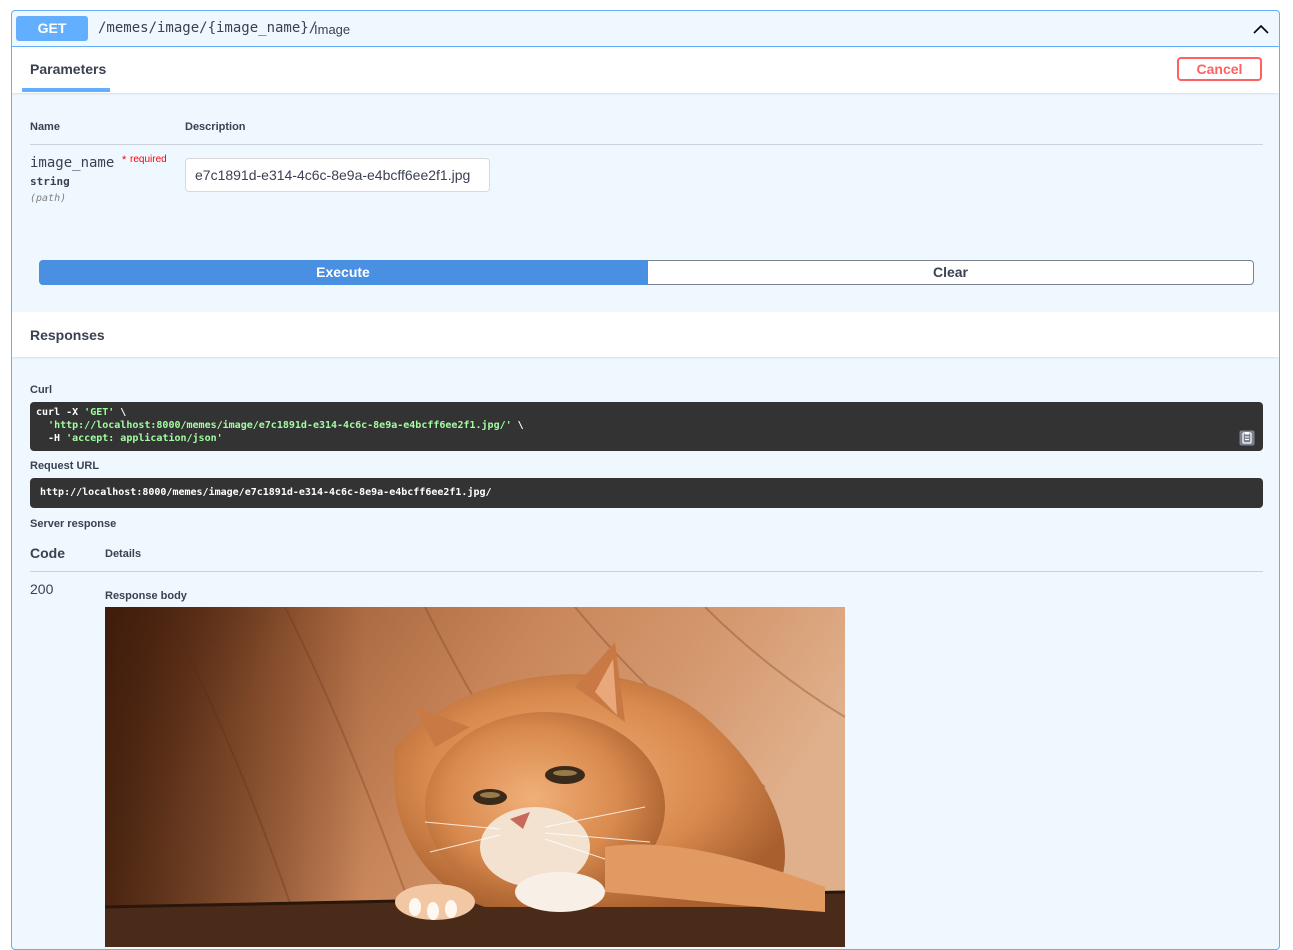  Describe the element at coordinates (337, 175) in the screenshot. I see `image-name-input` at that location.